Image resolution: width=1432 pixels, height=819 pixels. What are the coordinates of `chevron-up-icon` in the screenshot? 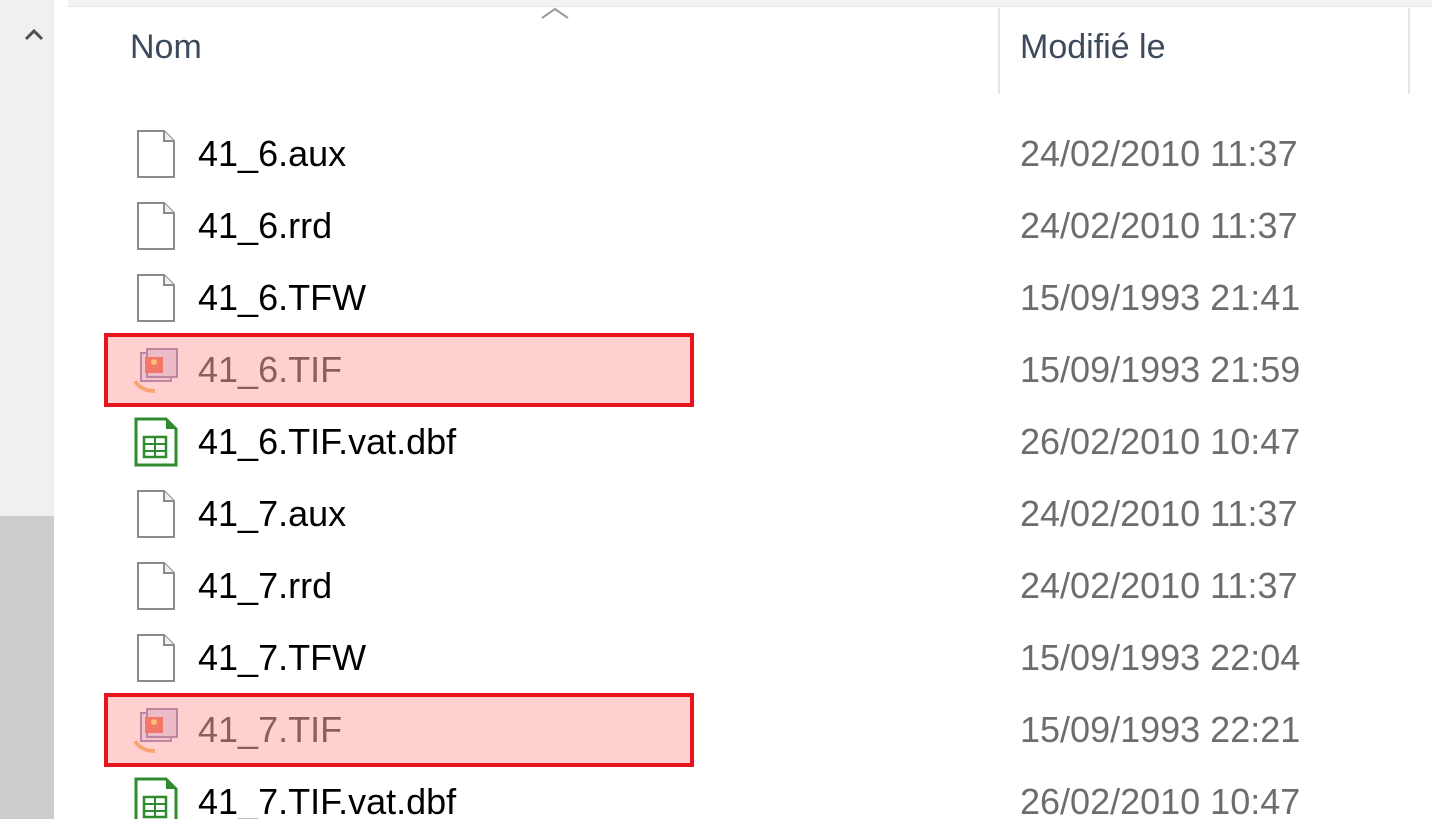 It's located at (34, 34).